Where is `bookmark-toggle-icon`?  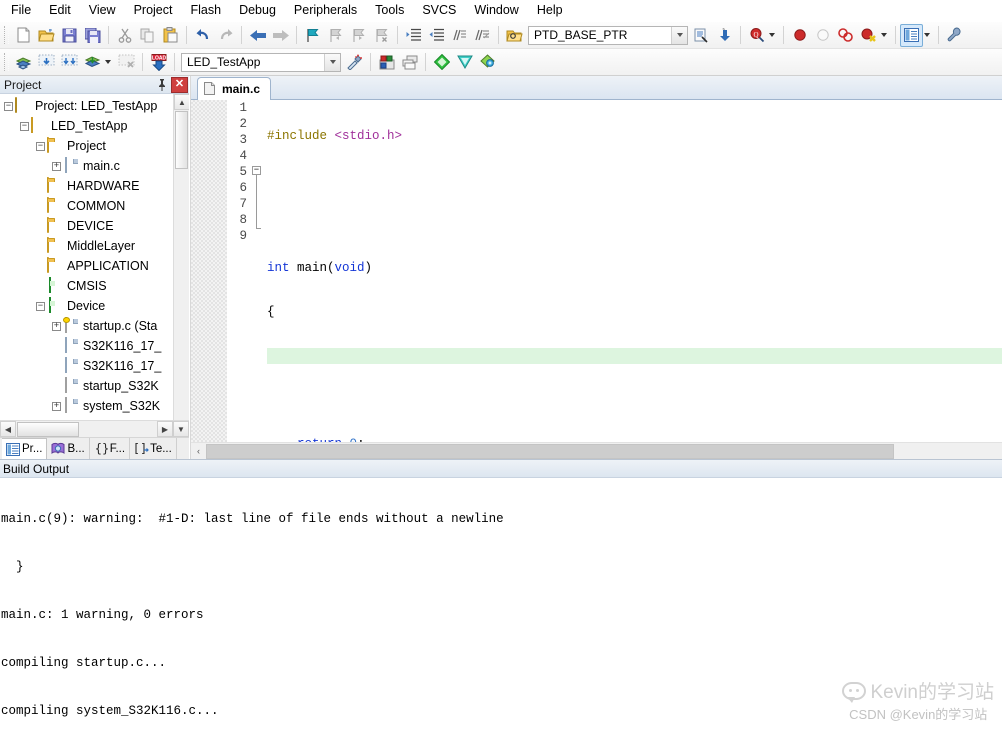 bookmark-toggle-icon is located at coordinates (312, 35).